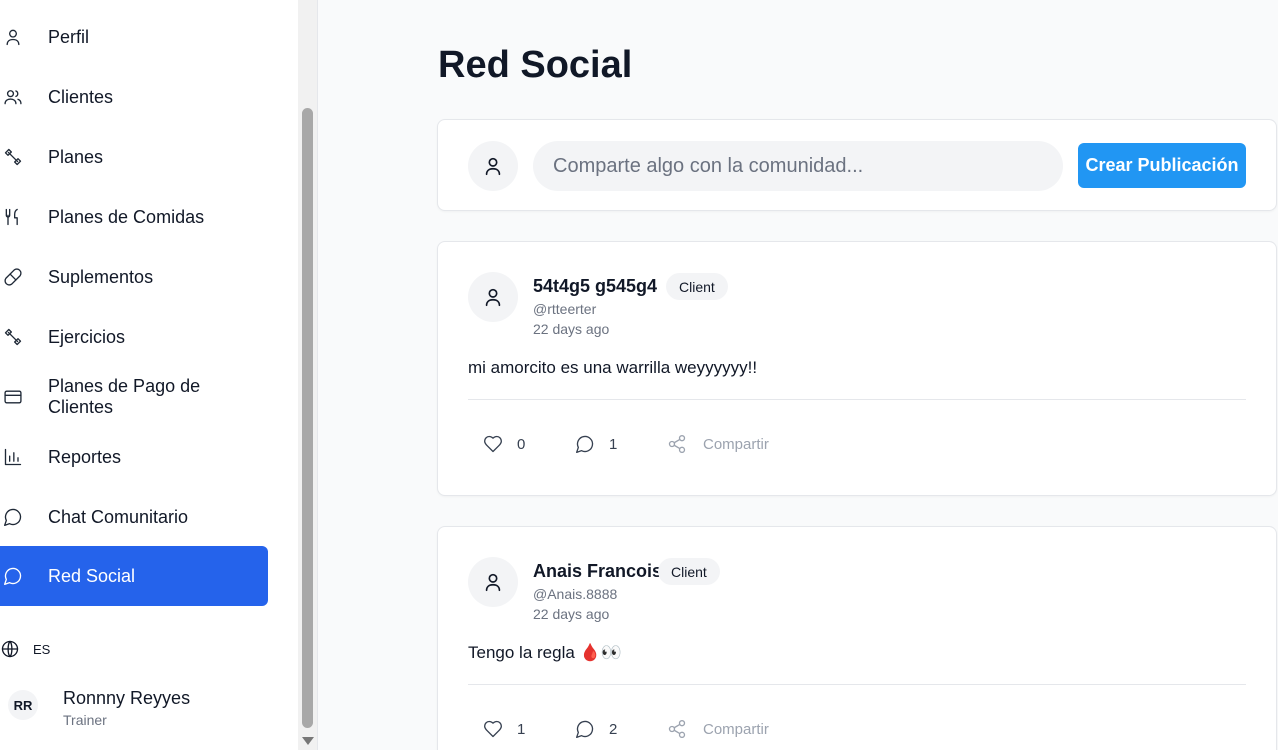  What do you see at coordinates (81, 96) in the screenshot?
I see `sidebar-item-label: Clientes` at bounding box center [81, 96].